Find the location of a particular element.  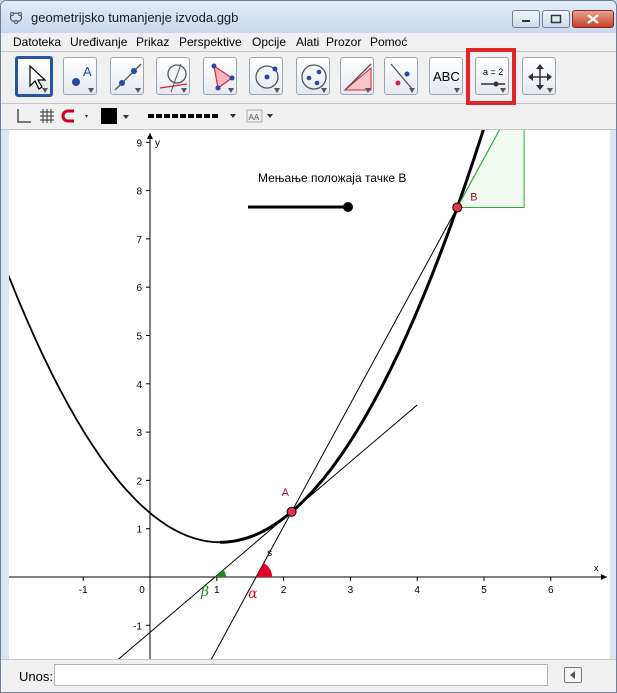

reflect-tool is located at coordinates (401, 76).